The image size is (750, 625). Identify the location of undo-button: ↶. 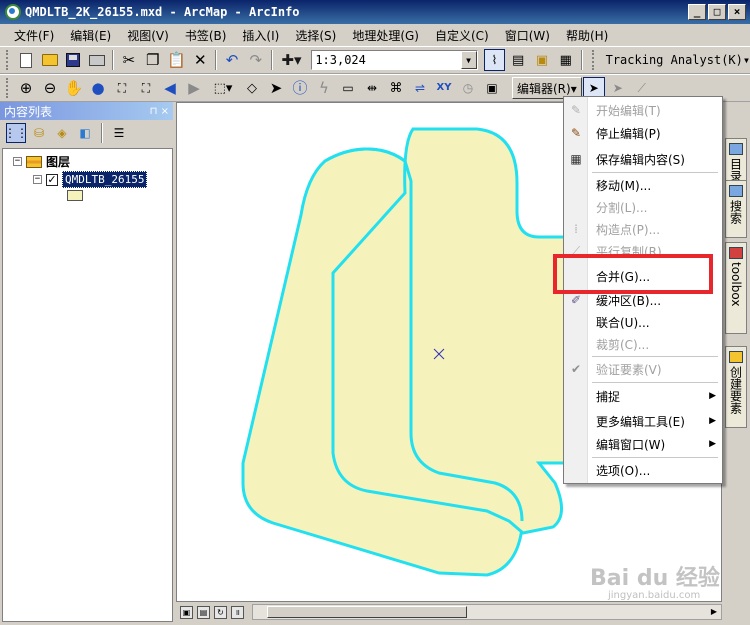
(232, 60).